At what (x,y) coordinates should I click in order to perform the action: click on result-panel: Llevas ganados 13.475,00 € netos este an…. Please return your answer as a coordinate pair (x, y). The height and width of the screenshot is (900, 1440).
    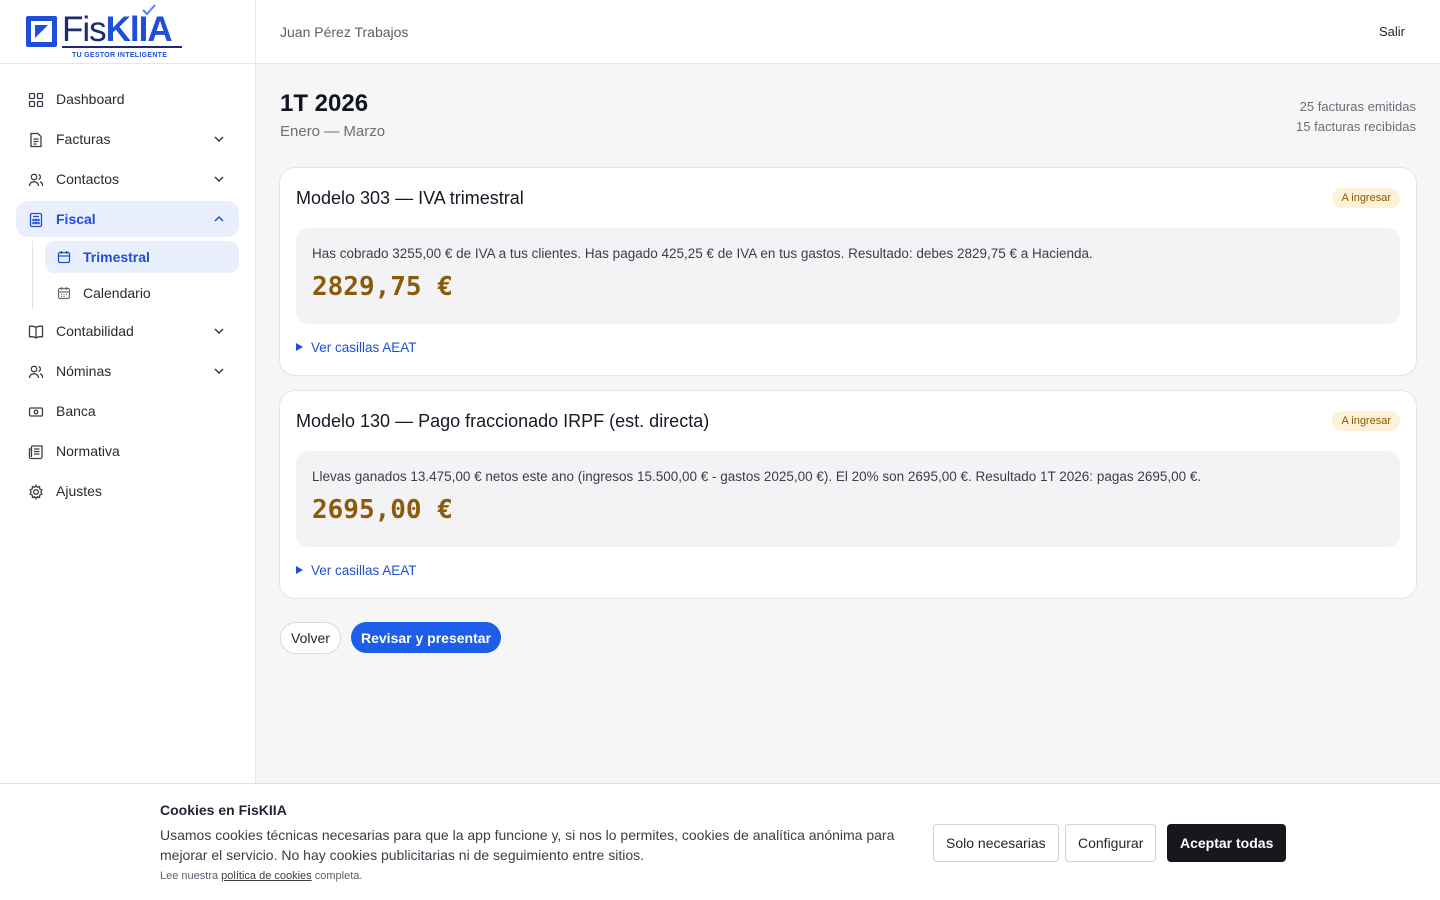
    Looking at the image, I should click on (848, 499).